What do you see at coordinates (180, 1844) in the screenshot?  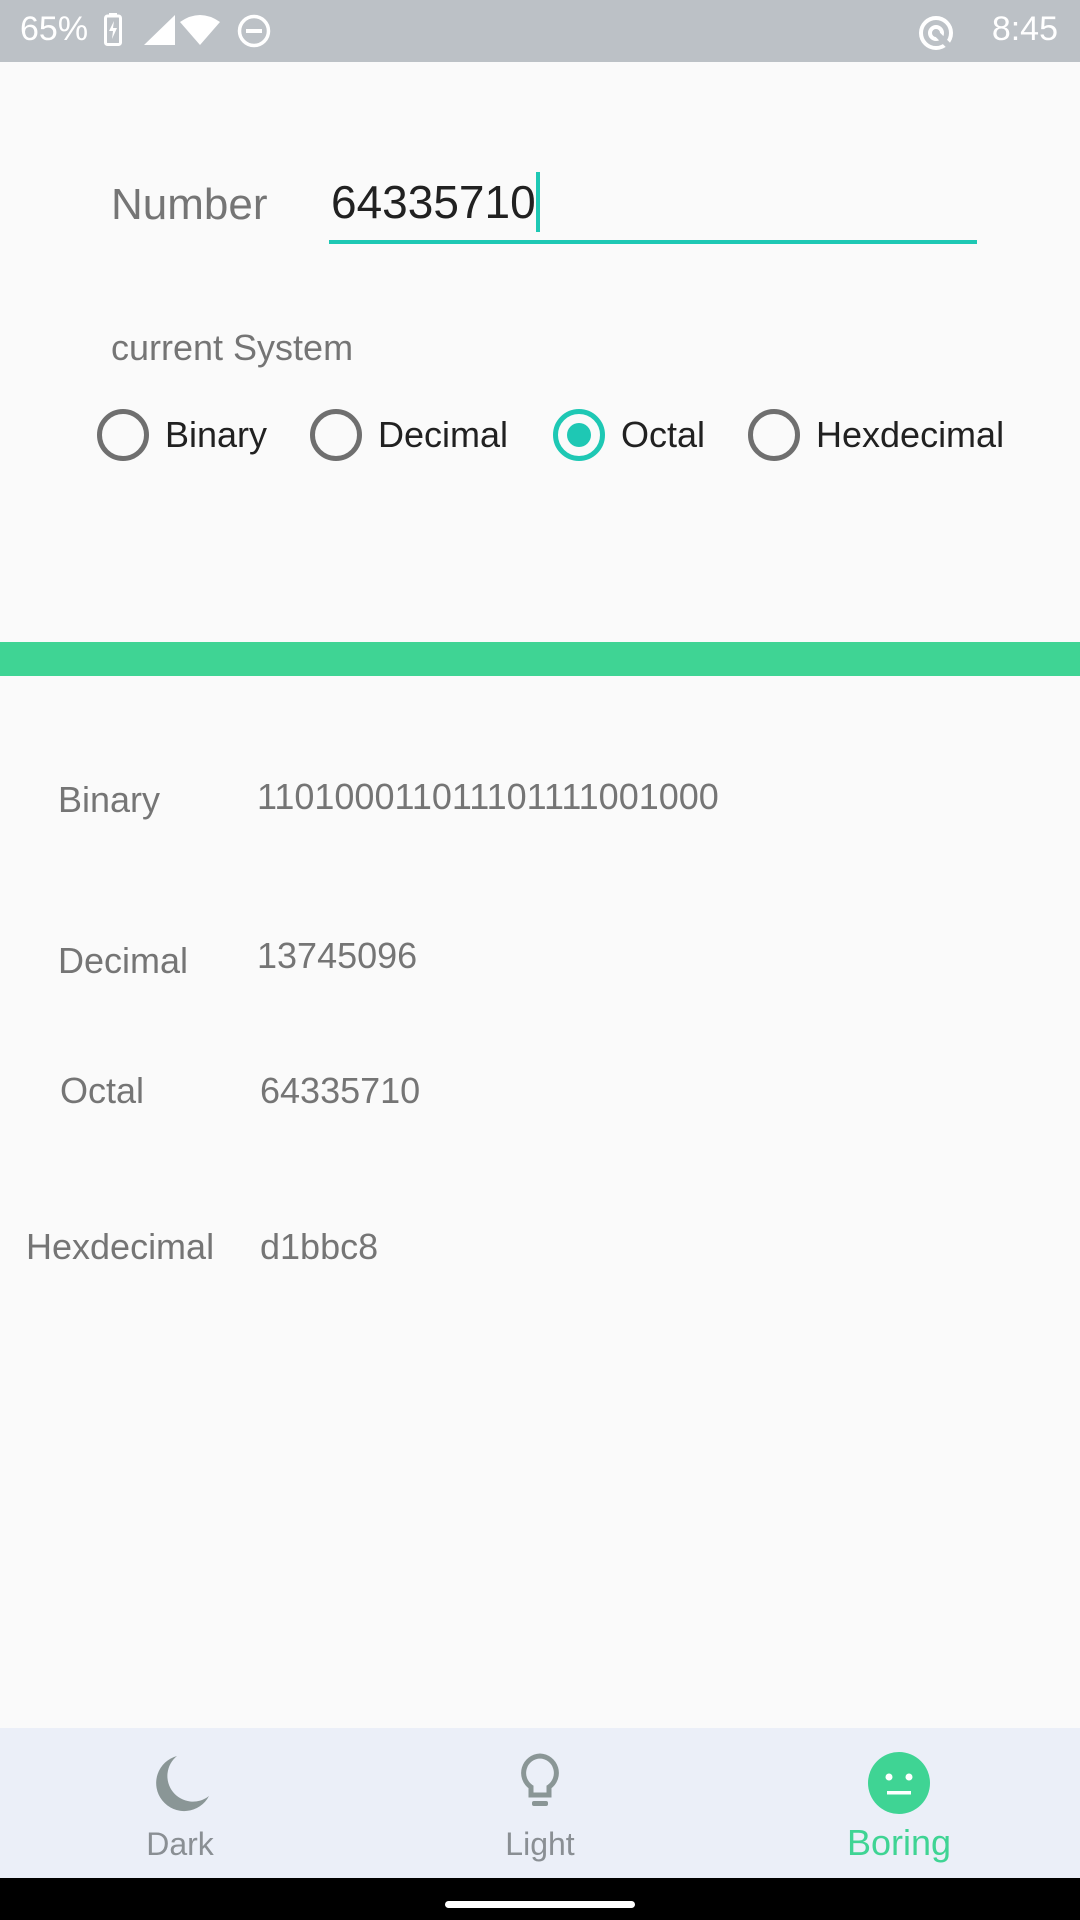 I see `nav-label-dark: Dark` at bounding box center [180, 1844].